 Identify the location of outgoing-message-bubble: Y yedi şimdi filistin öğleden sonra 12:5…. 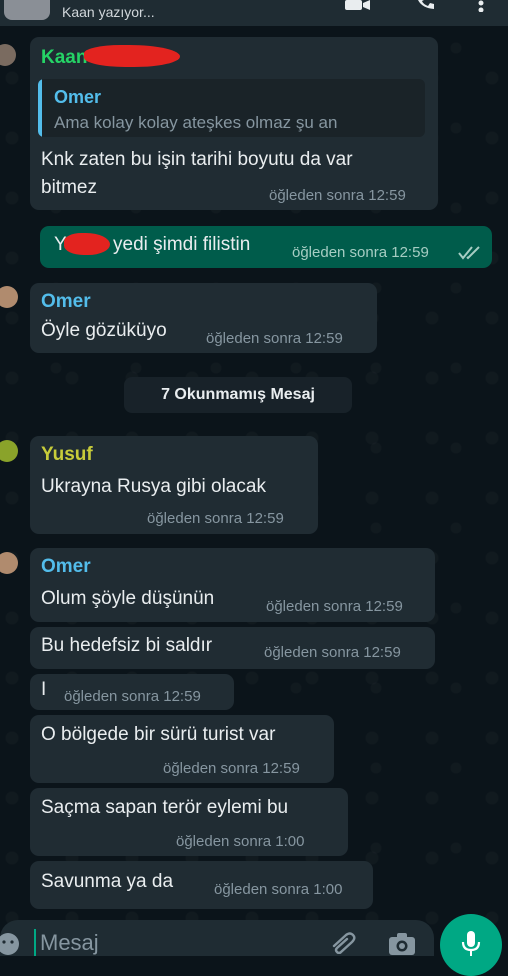
(266, 247).